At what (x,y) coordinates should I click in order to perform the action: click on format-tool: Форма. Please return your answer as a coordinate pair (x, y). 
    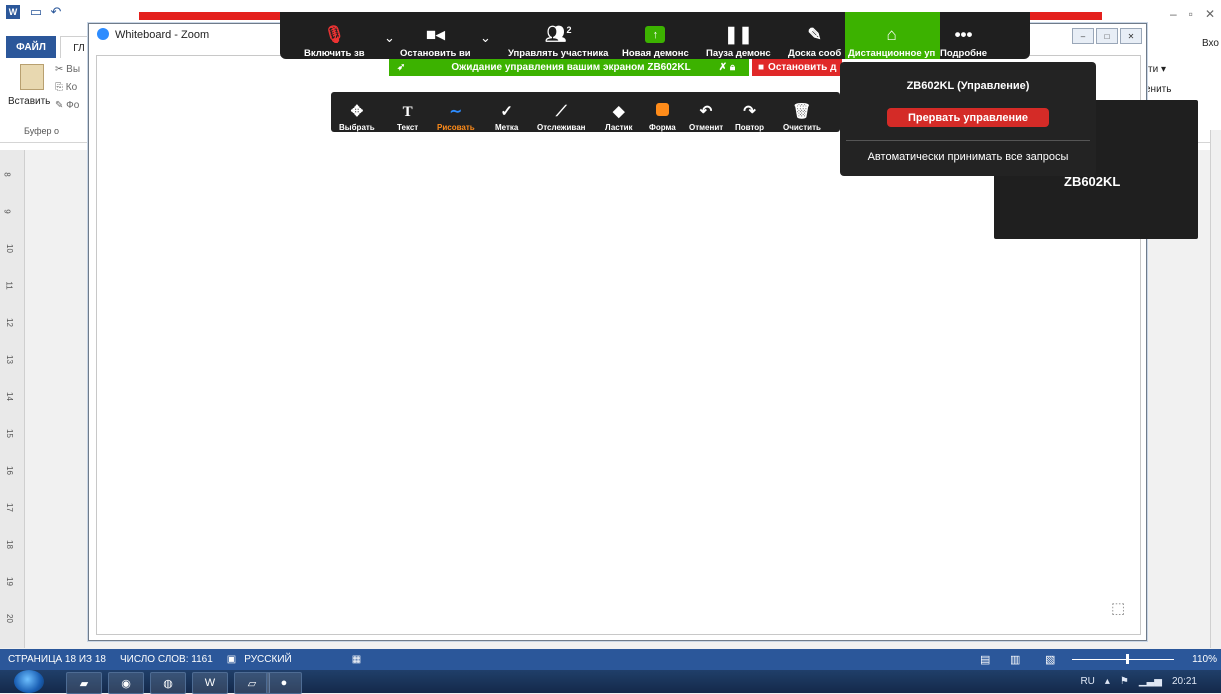
    Looking at the image, I should click on (662, 114).